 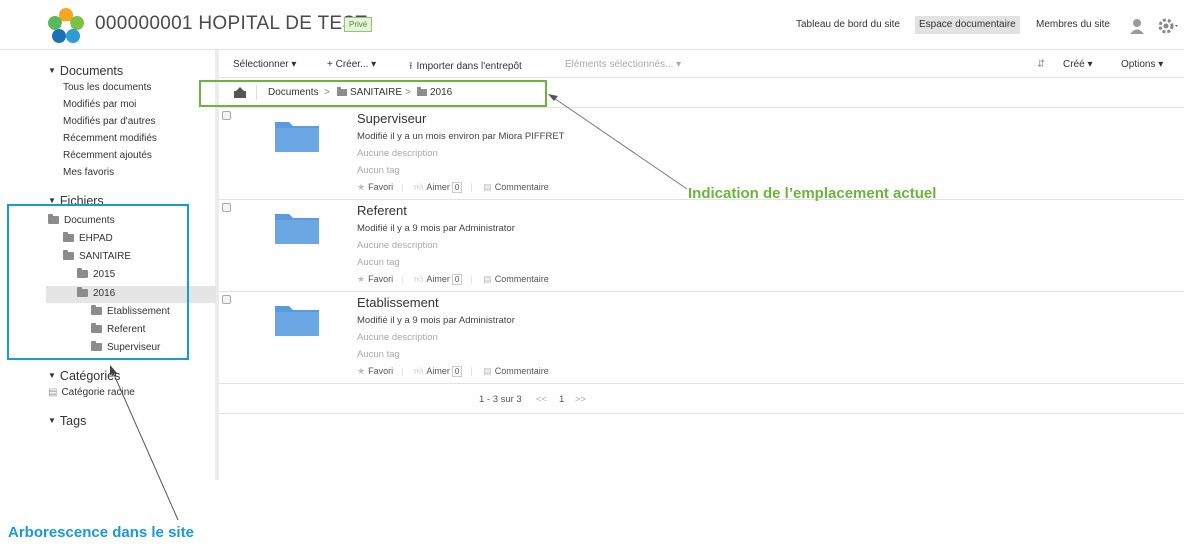 I want to click on tags-section-label: Tags, so click(x=73, y=421).